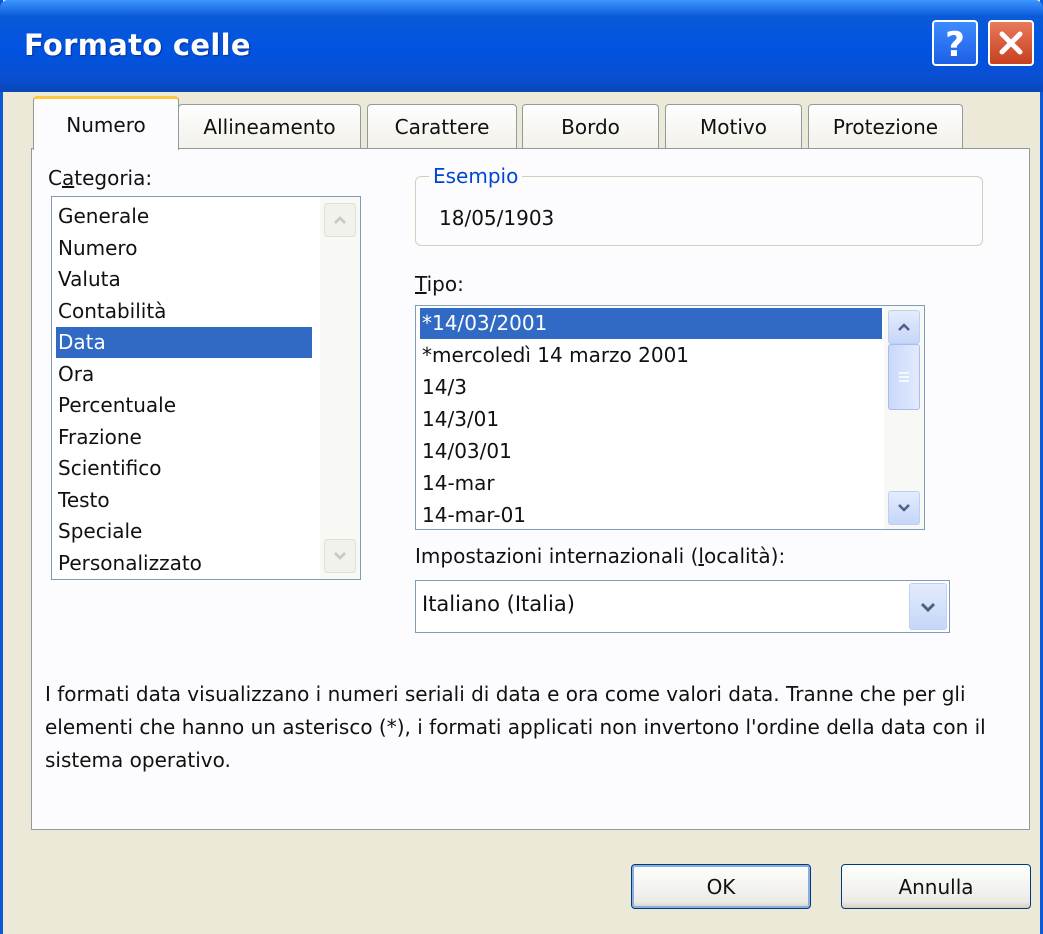 The width and height of the screenshot is (1043, 934). I want to click on category-scrollbar, so click(340, 388).